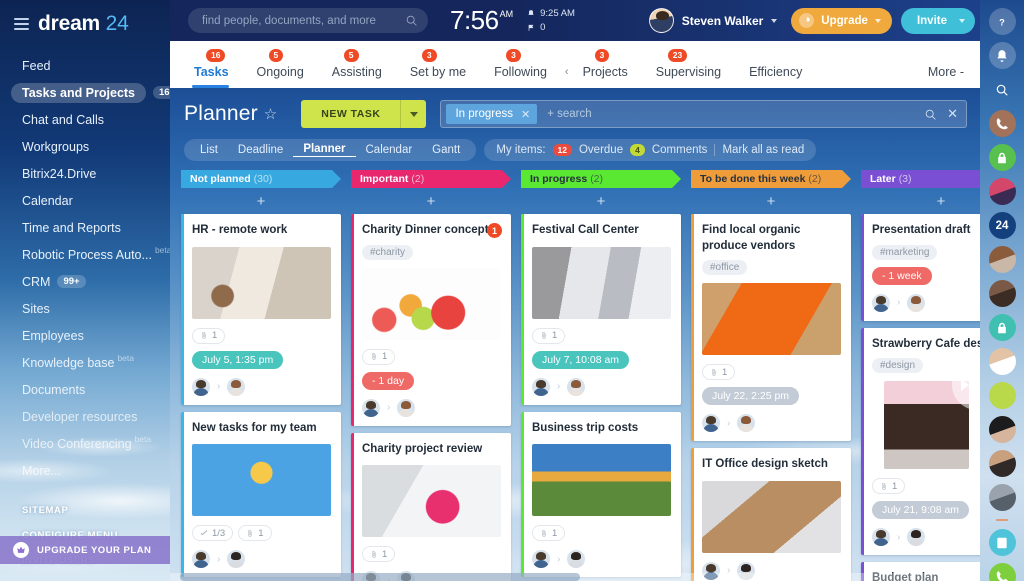 The image size is (1024, 581). Describe the element at coordinates (952, 114) in the screenshot. I see `clear-filter-icon: ✕` at that location.